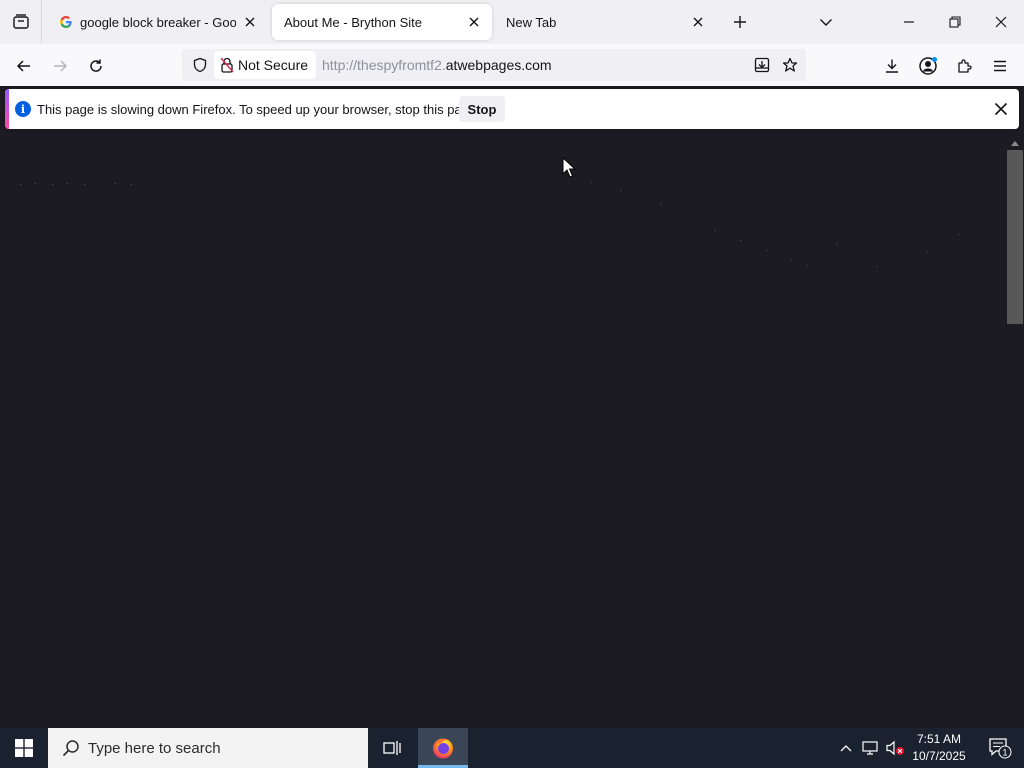 This screenshot has width=1024, height=768. Describe the element at coordinates (569, 167) in the screenshot. I see `mouse-cursor-icon` at that location.